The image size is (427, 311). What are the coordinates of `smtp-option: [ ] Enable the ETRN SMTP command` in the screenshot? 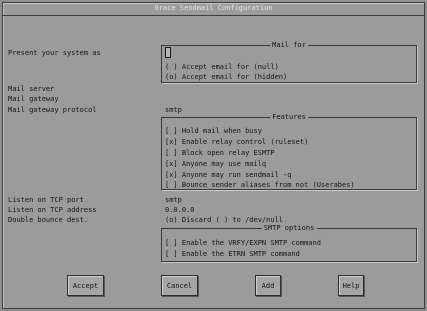 It's located at (232, 254).